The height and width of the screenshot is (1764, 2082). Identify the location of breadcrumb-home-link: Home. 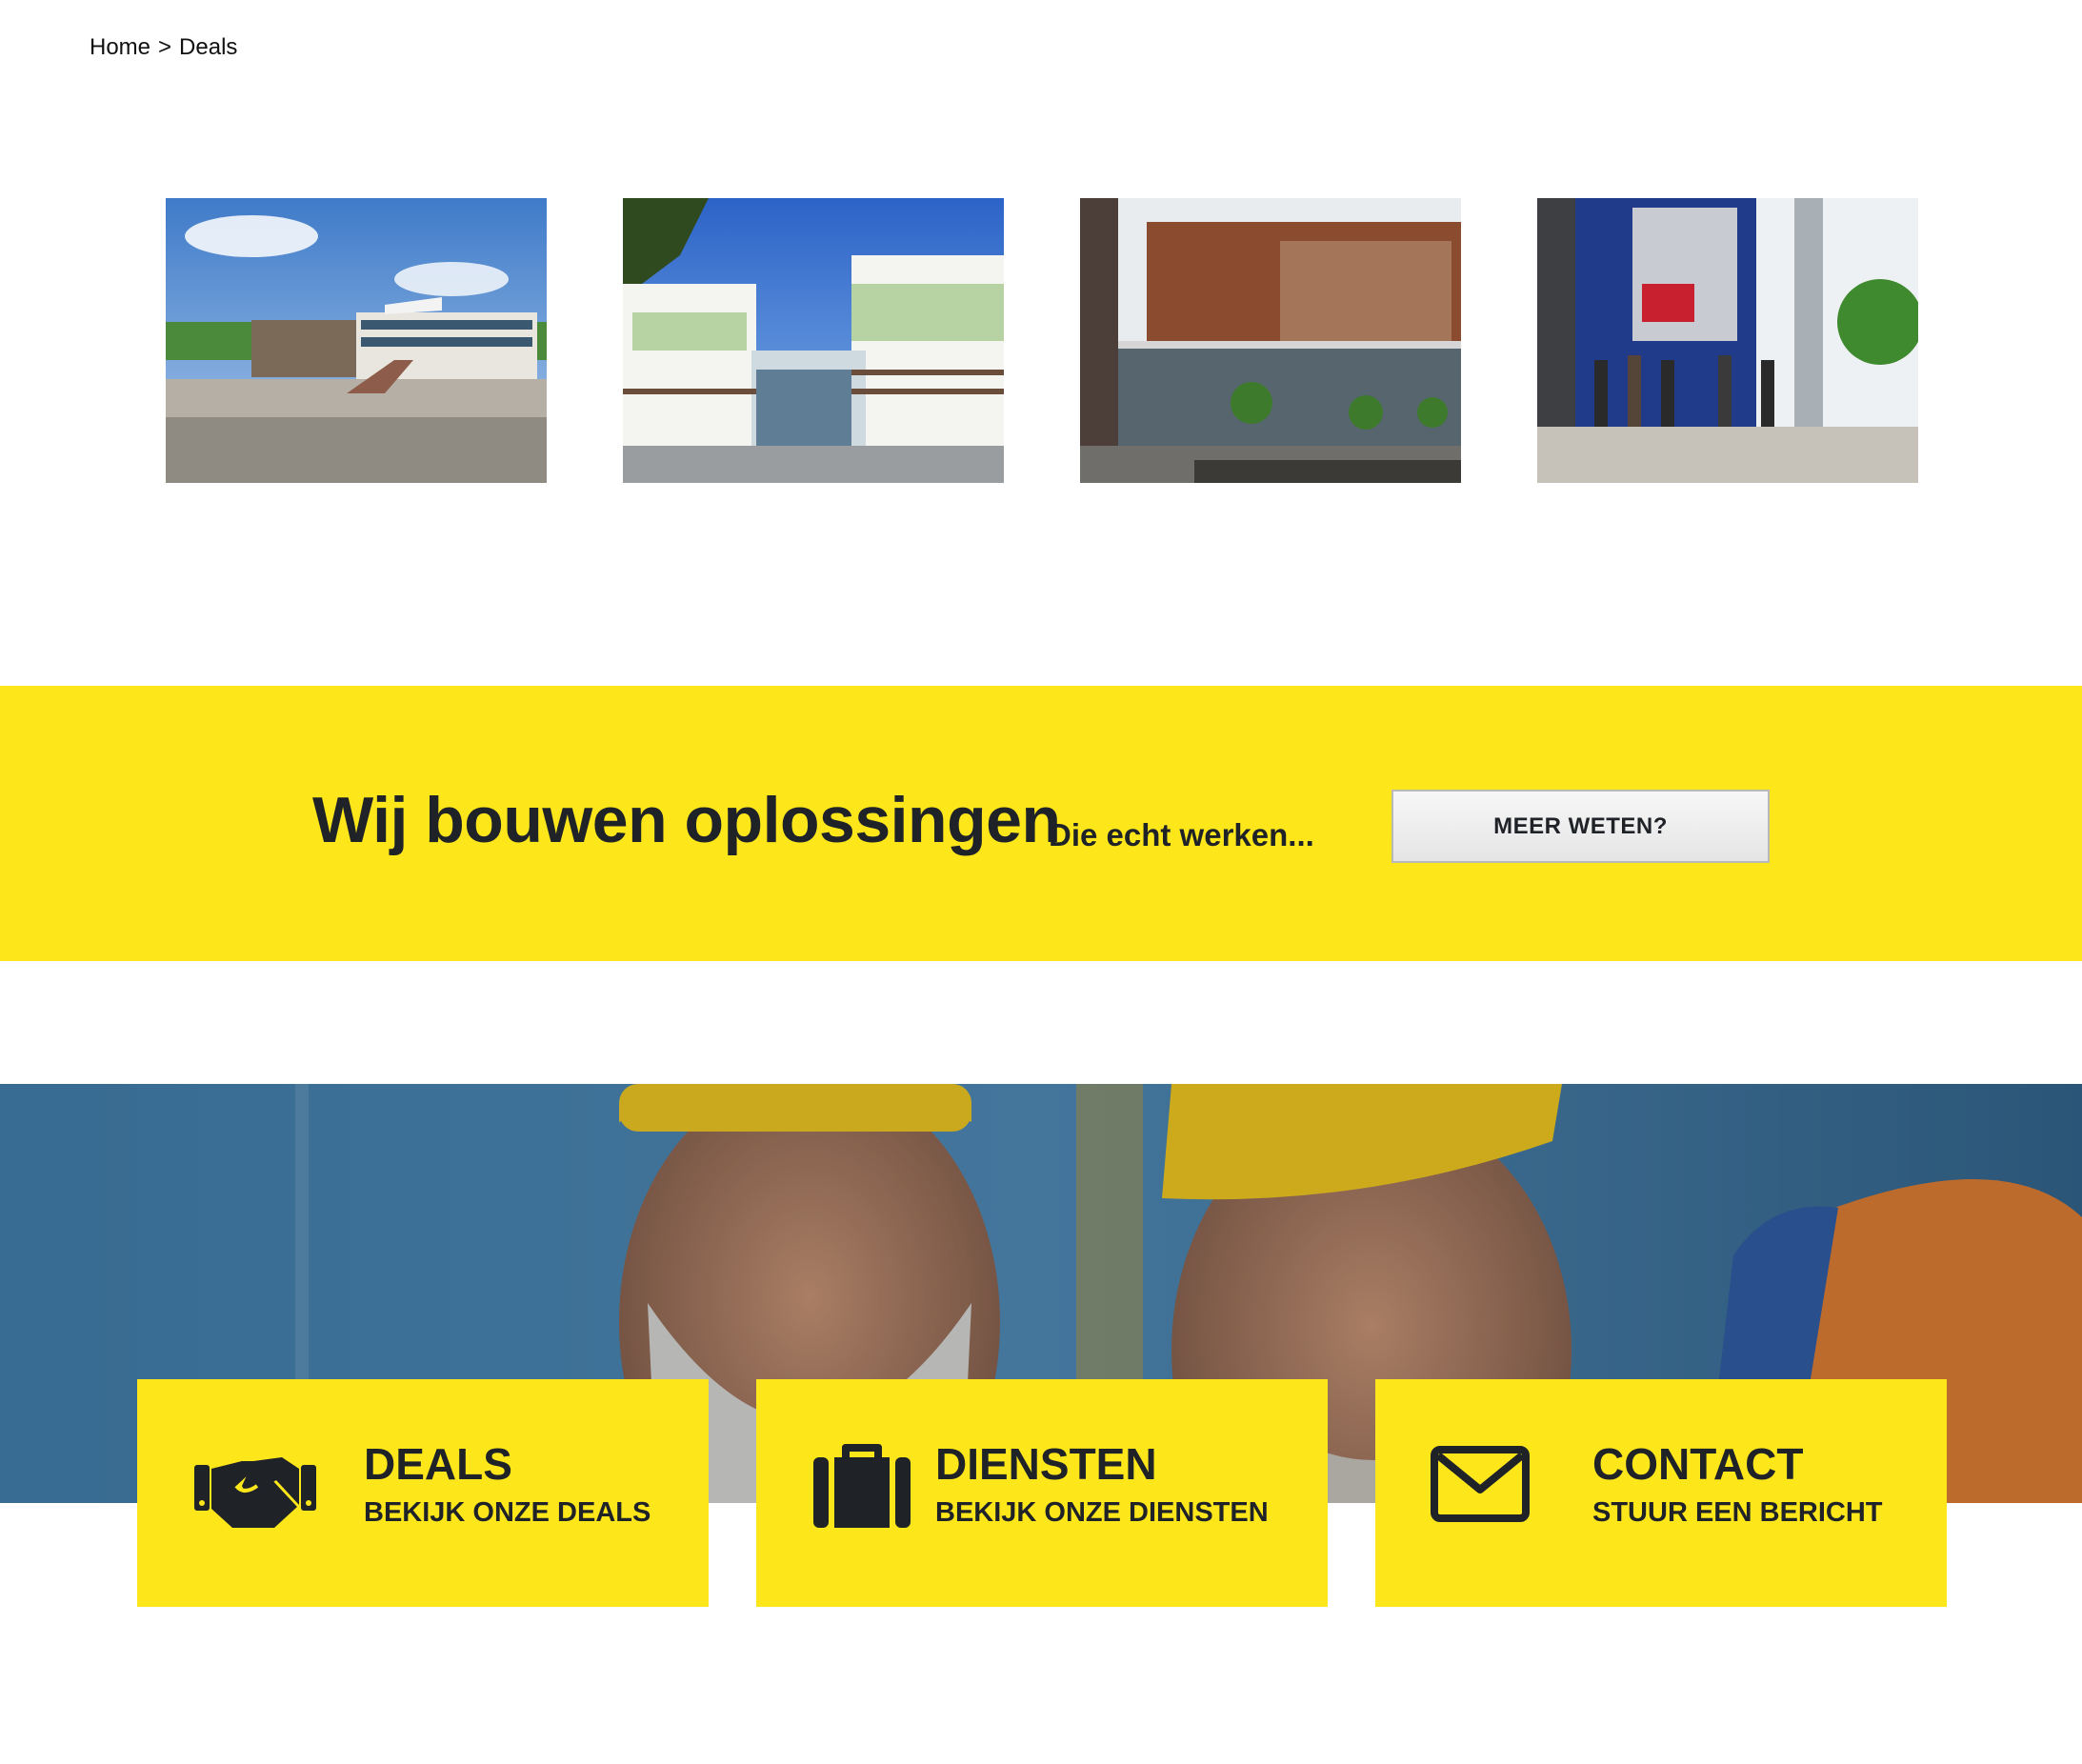
(120, 48).